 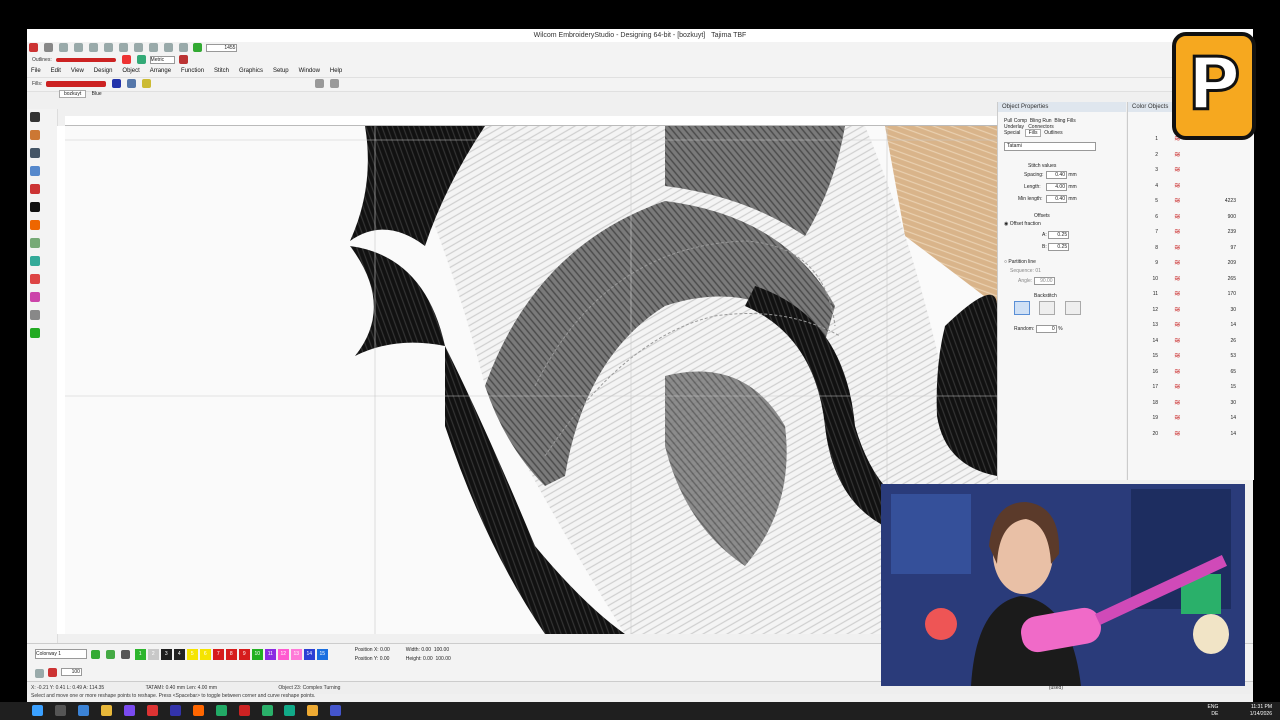 What do you see at coordinates (1261, 707) in the screenshot?
I see `clock-time: 11:31 PM` at bounding box center [1261, 707].